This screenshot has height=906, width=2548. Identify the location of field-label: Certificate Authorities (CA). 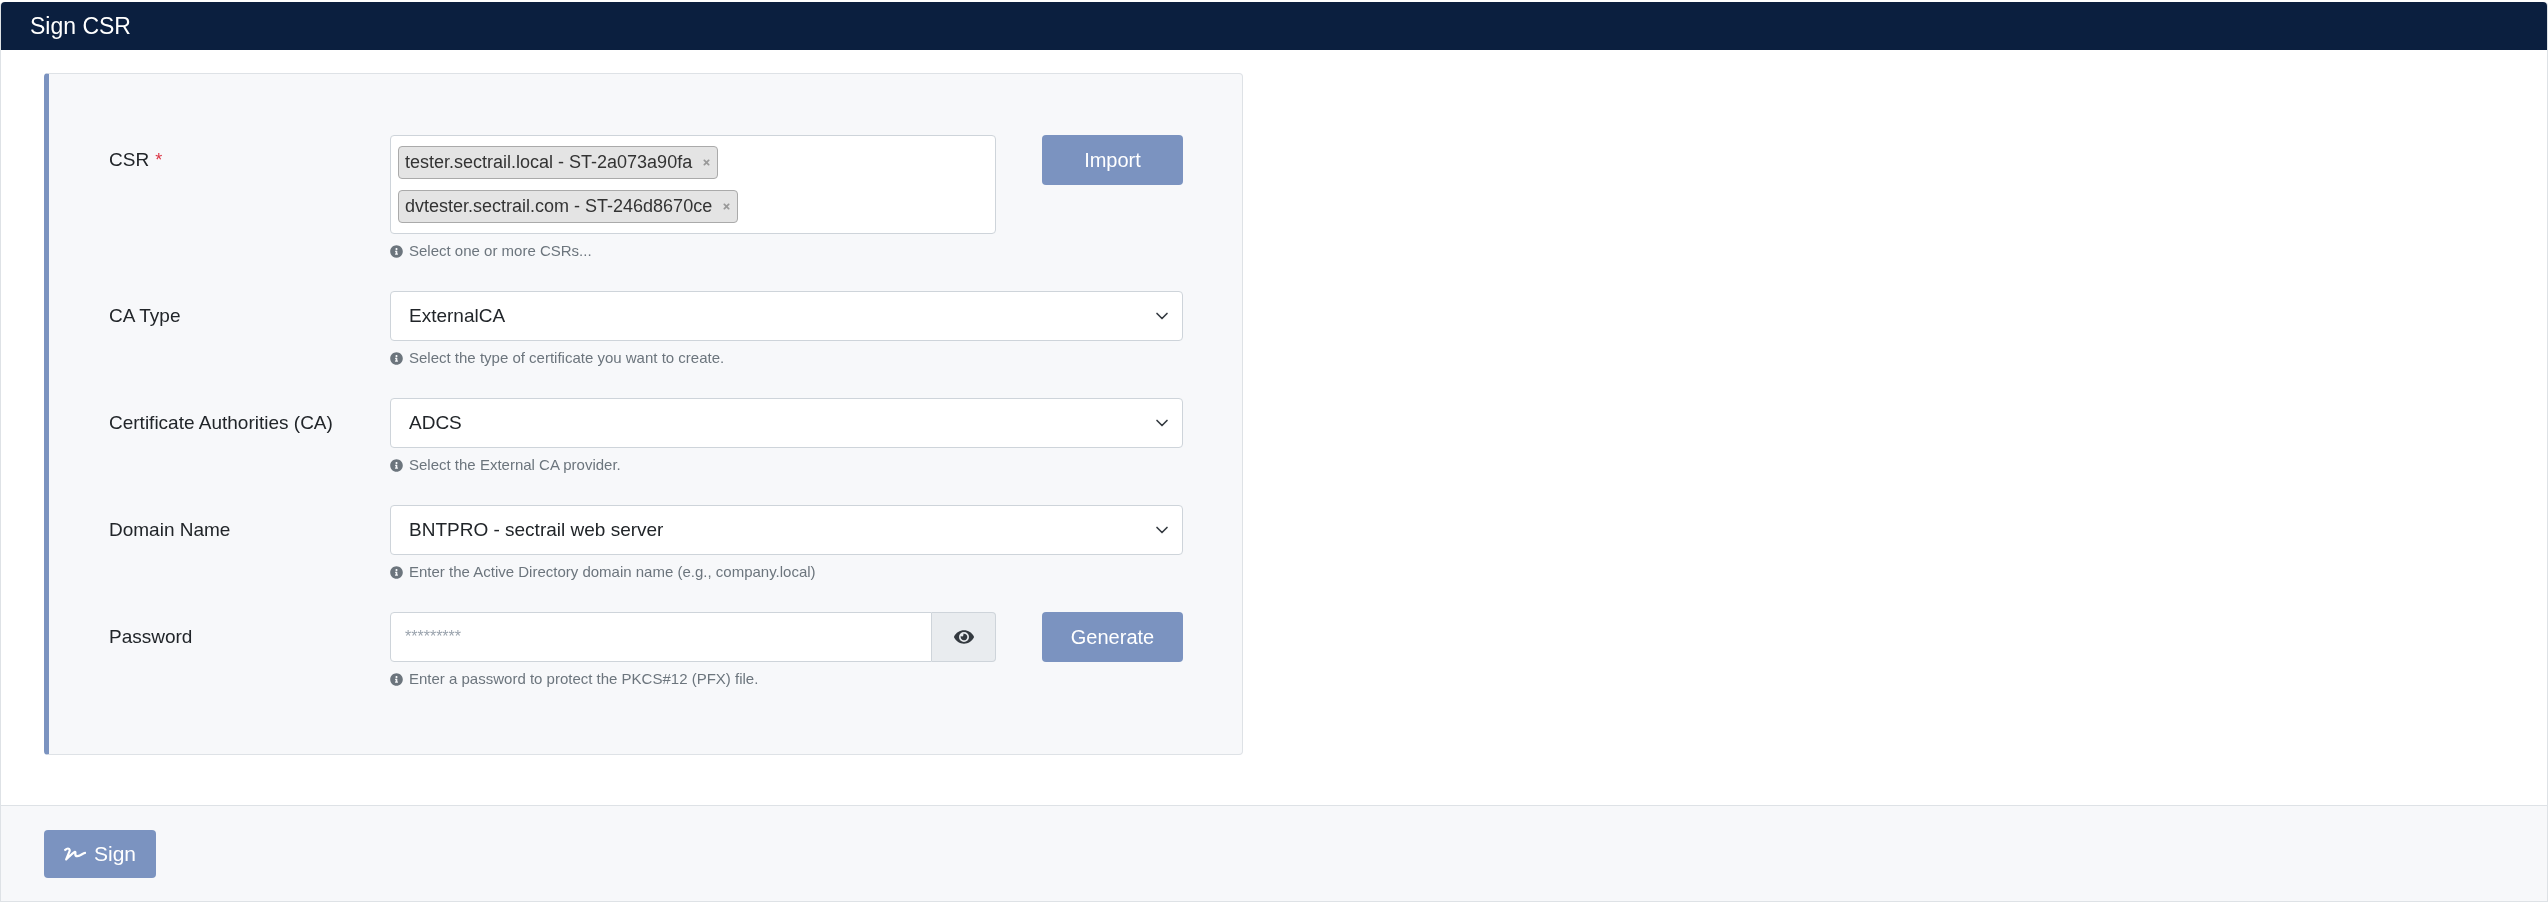
(221, 422).